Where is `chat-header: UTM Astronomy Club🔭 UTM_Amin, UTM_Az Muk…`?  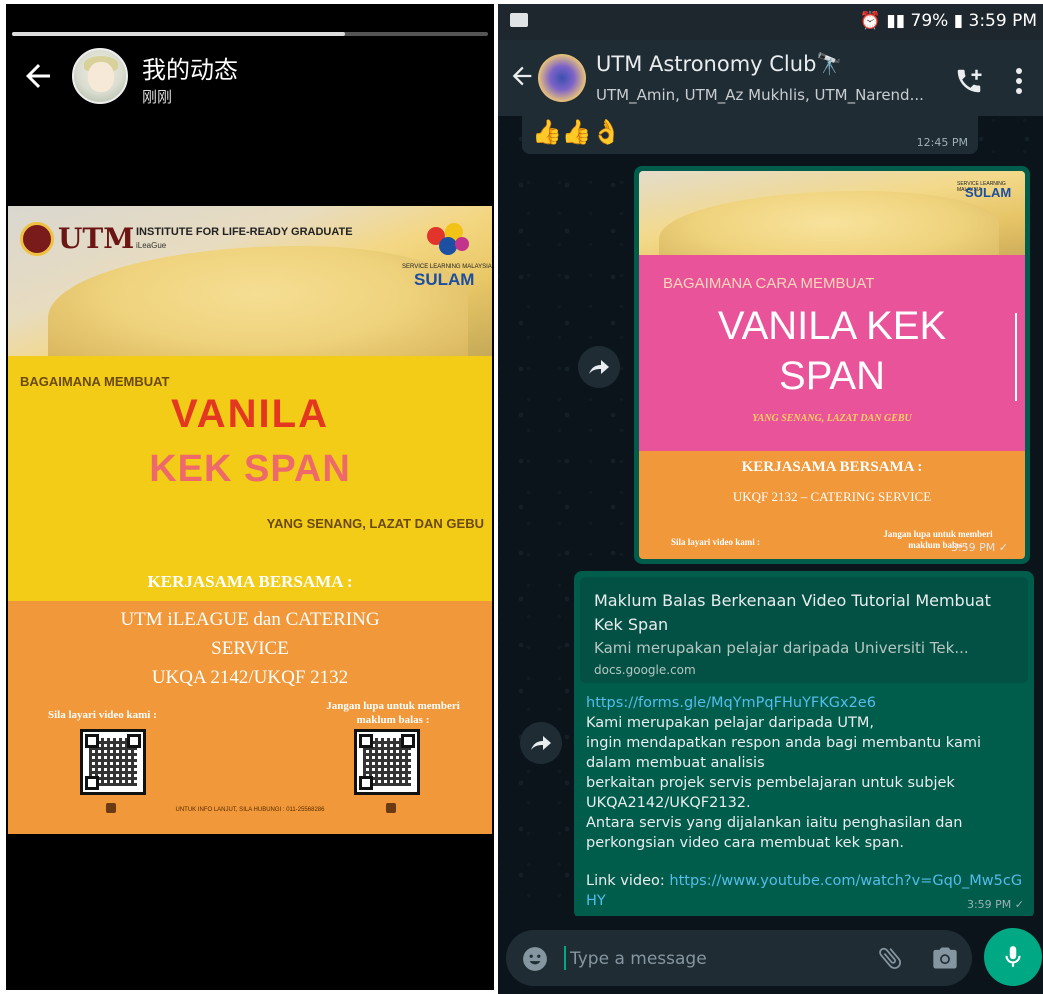
chat-header: UTM Astronomy Club🔭 UTM_Amin, UTM_Az Muk… is located at coordinates (770, 78).